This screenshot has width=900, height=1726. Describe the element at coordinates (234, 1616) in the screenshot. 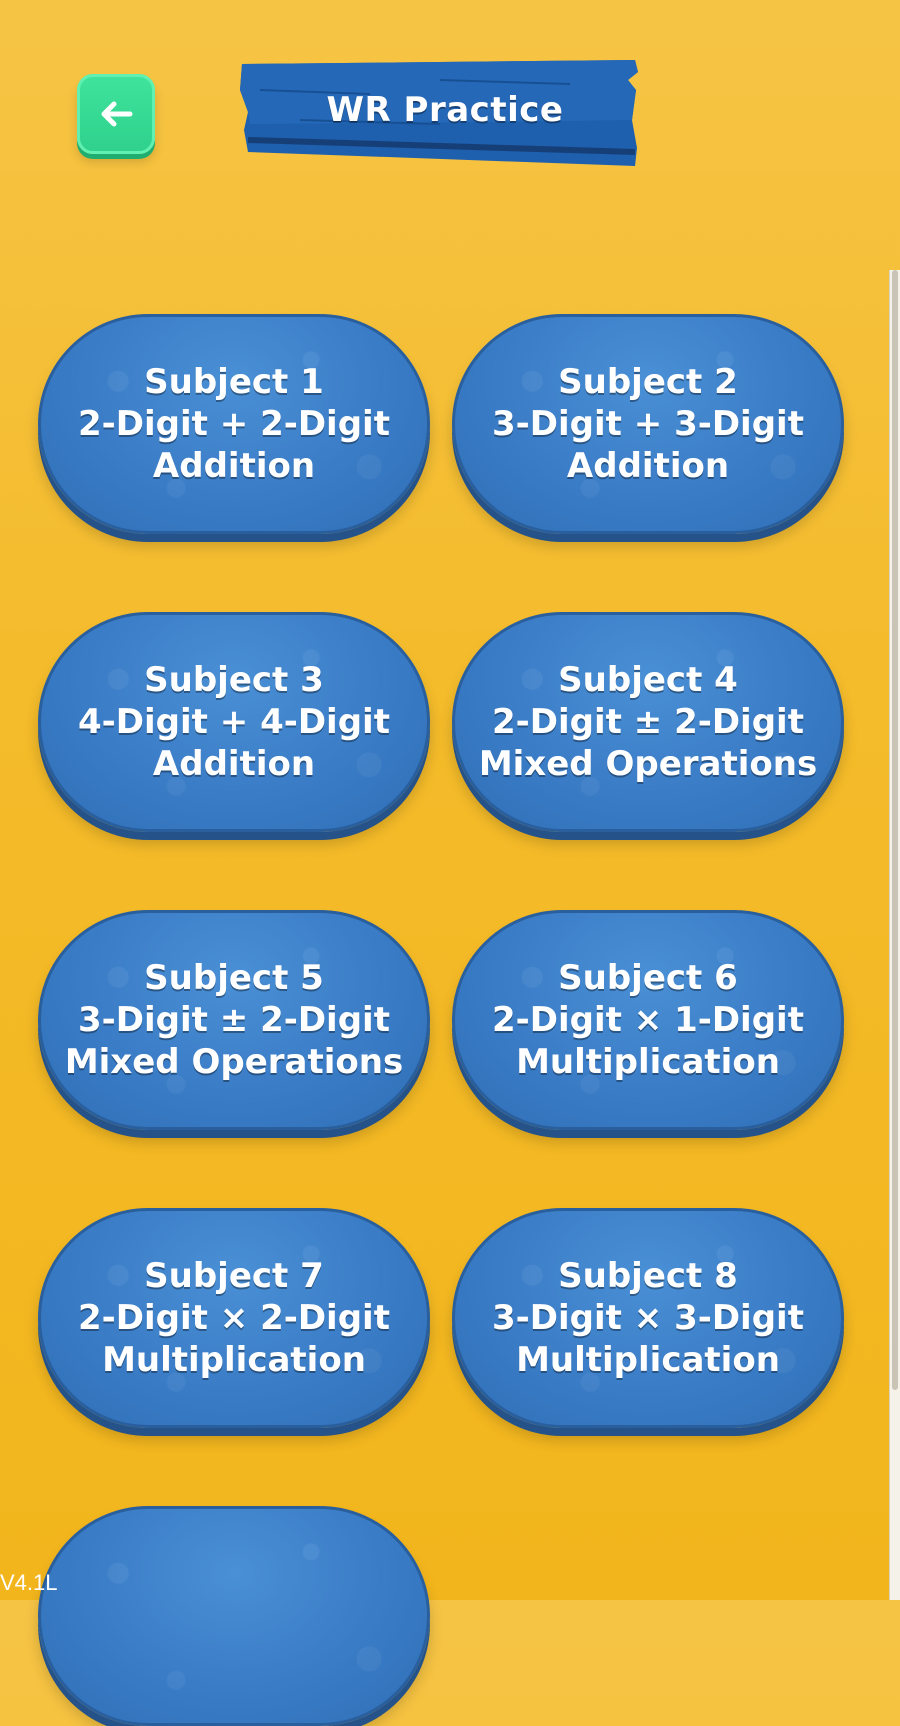

I see `subject-9-button` at that location.